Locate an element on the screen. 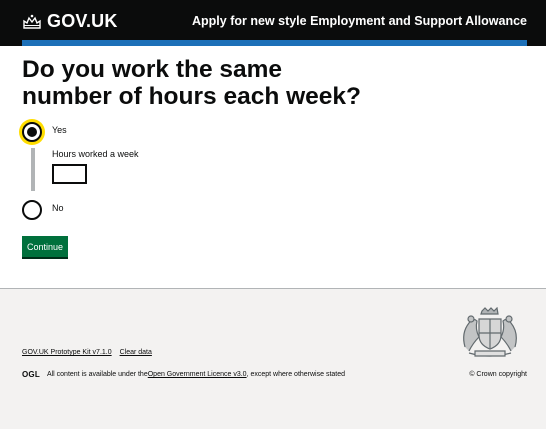  logo-text: GOV.UK is located at coordinates (82, 21).